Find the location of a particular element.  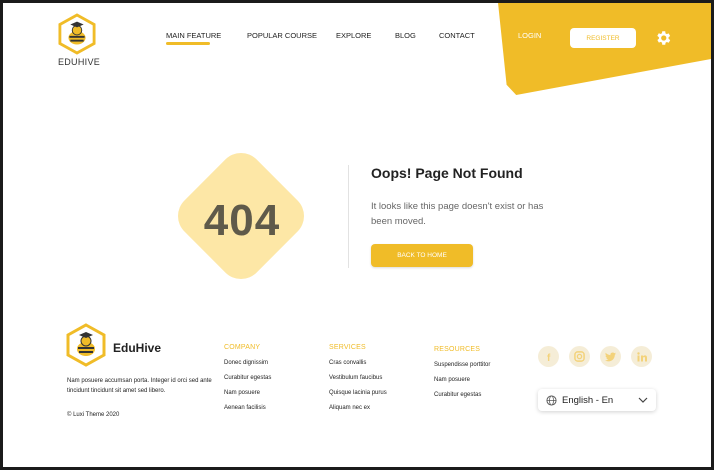

facebook-icon: f is located at coordinates (548, 356).